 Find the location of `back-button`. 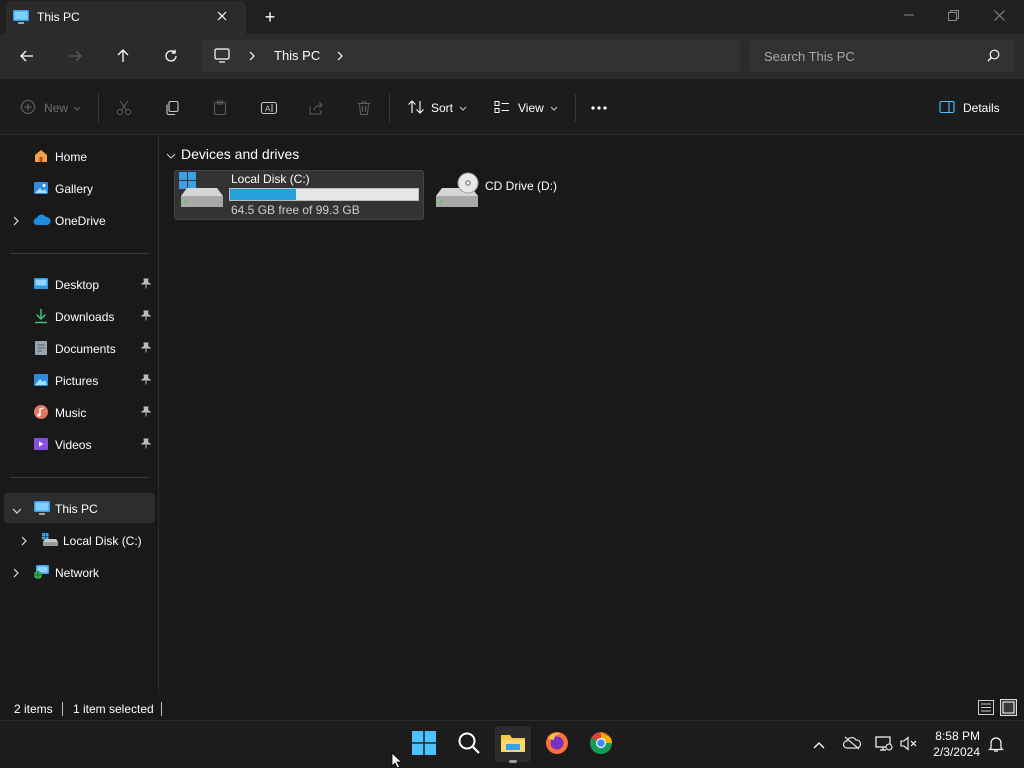

back-button is located at coordinates (27, 56).